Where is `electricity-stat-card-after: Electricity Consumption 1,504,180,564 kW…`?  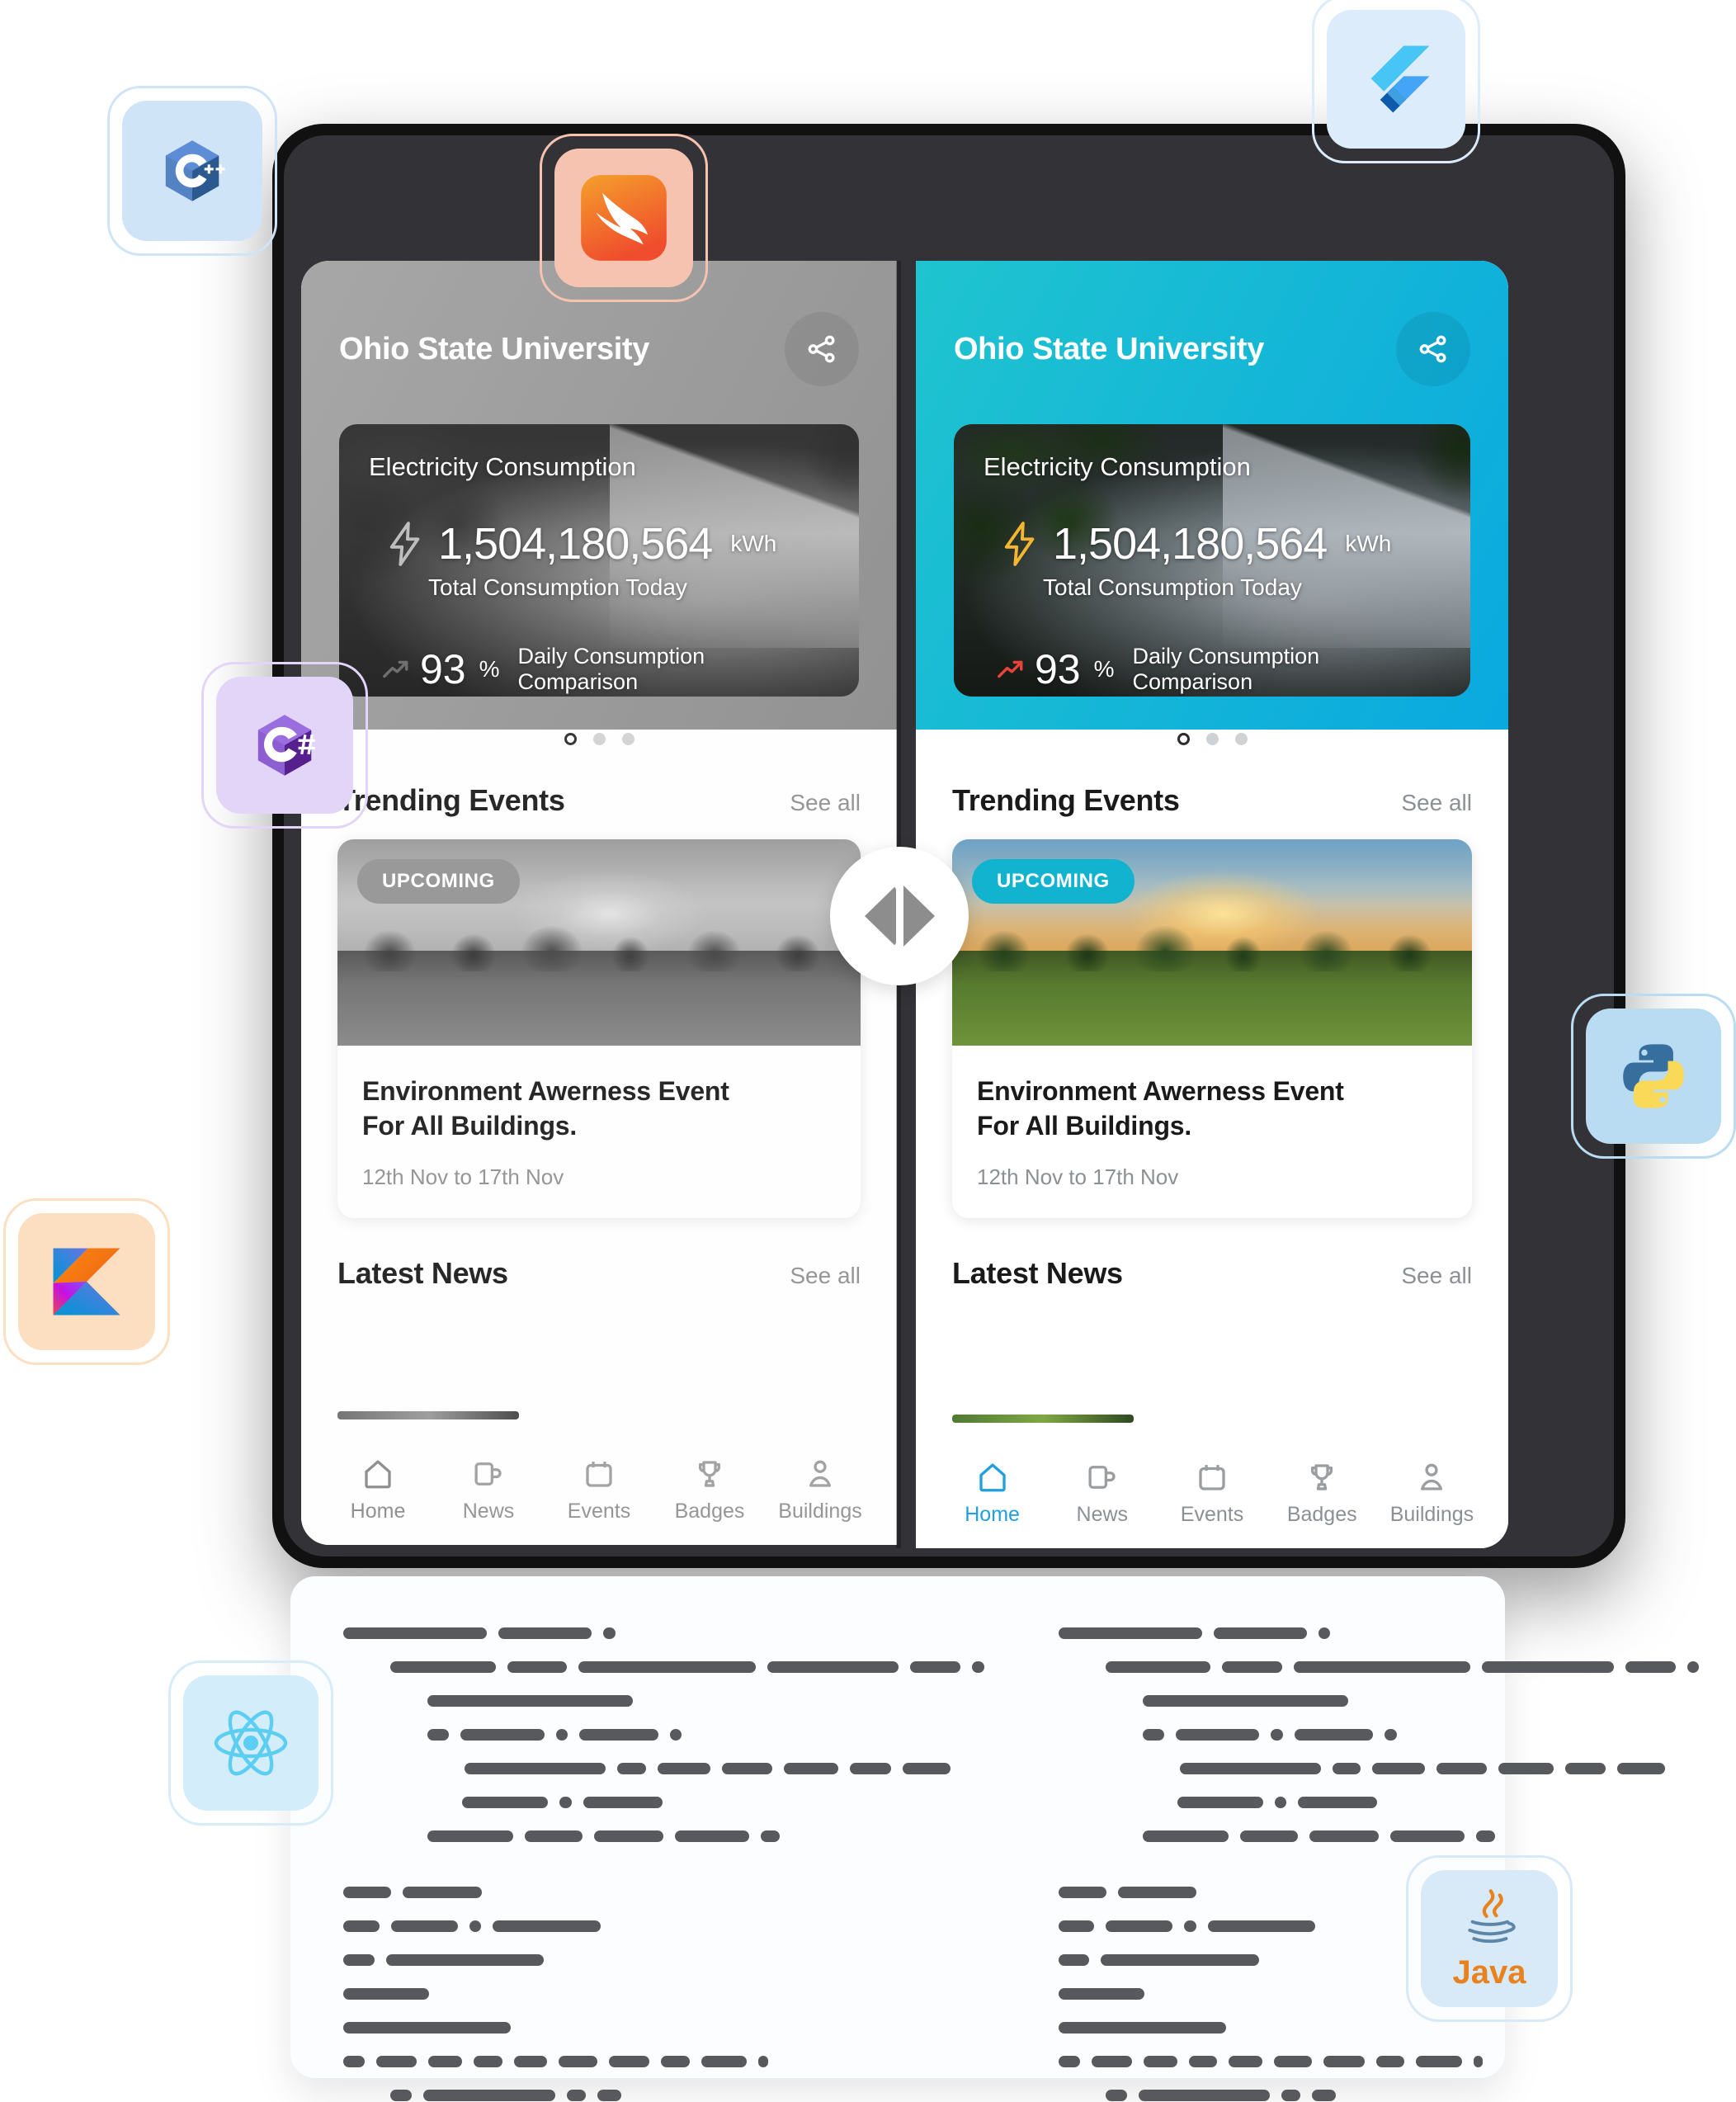
electricity-stat-card-after: Electricity Consumption 1,504,180,564 kW… is located at coordinates (1212, 560).